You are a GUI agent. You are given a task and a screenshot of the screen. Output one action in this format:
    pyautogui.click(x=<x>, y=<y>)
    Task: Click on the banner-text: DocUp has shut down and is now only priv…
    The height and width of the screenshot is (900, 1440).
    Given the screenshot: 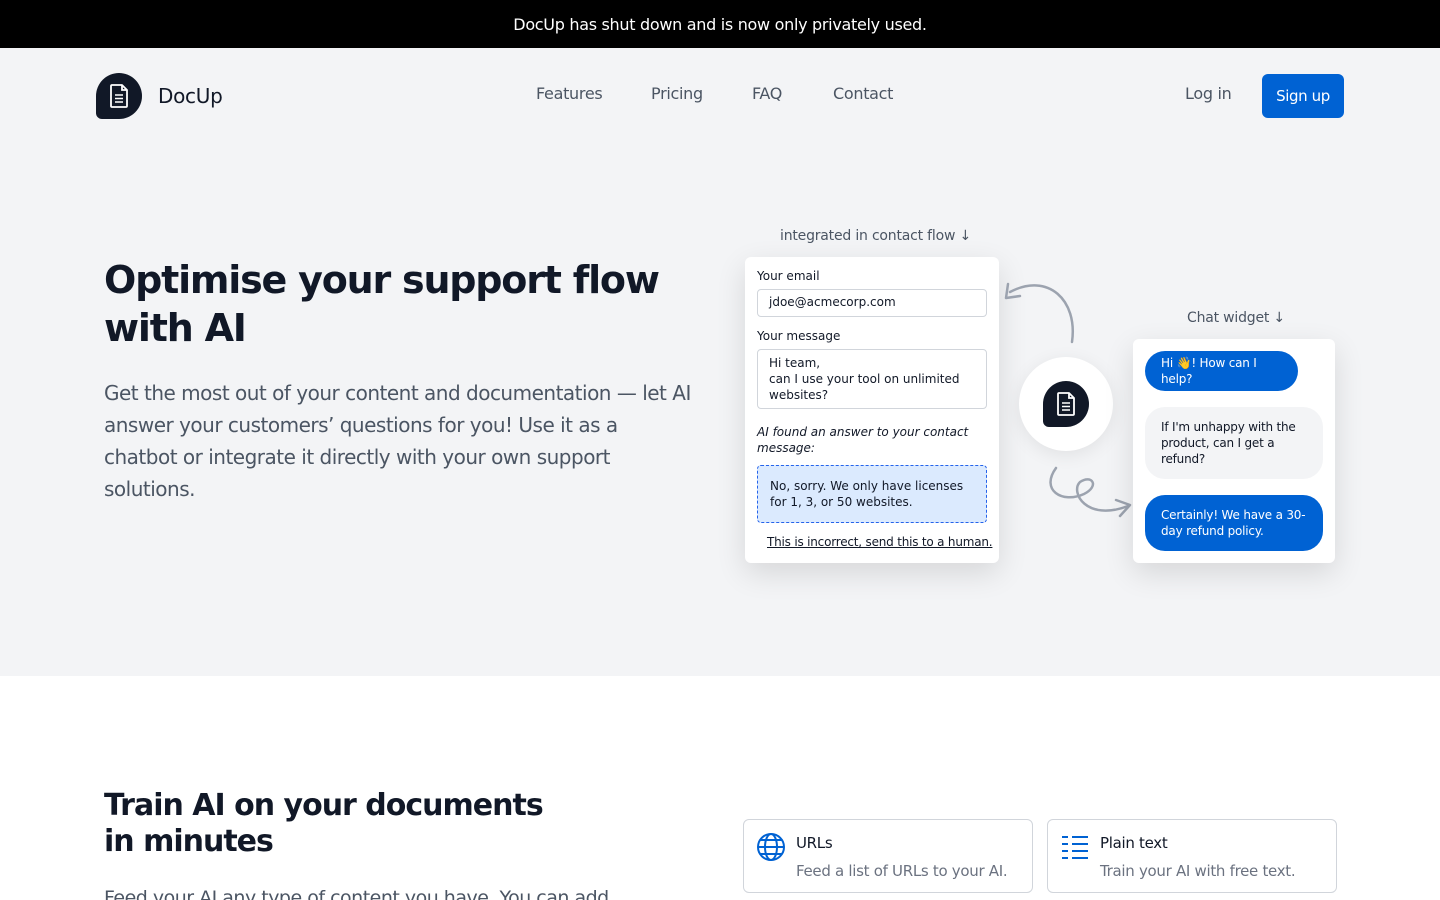 What is the action you would take?
    pyautogui.click(x=720, y=24)
    